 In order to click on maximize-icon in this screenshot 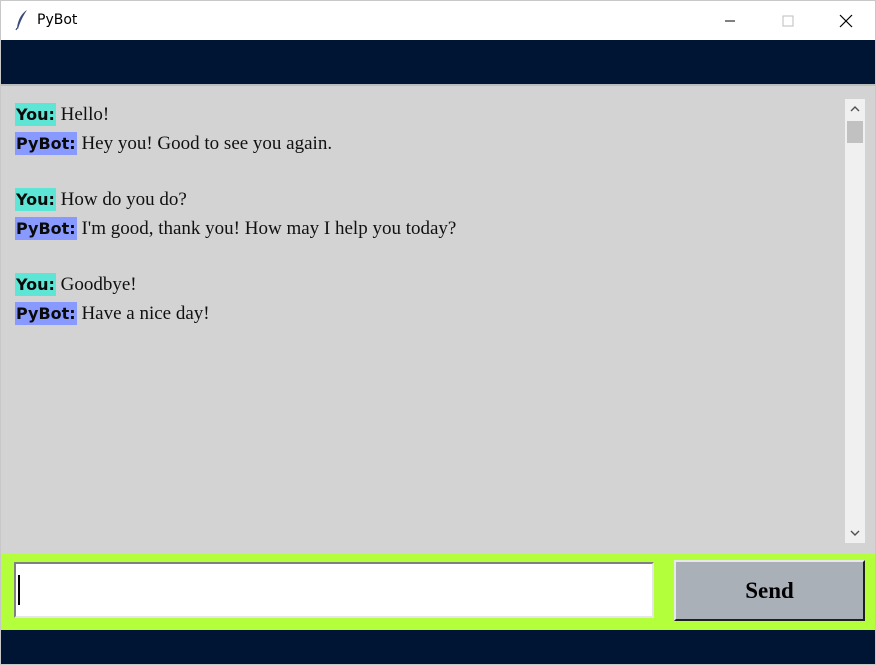, I will do `click(788, 20)`.